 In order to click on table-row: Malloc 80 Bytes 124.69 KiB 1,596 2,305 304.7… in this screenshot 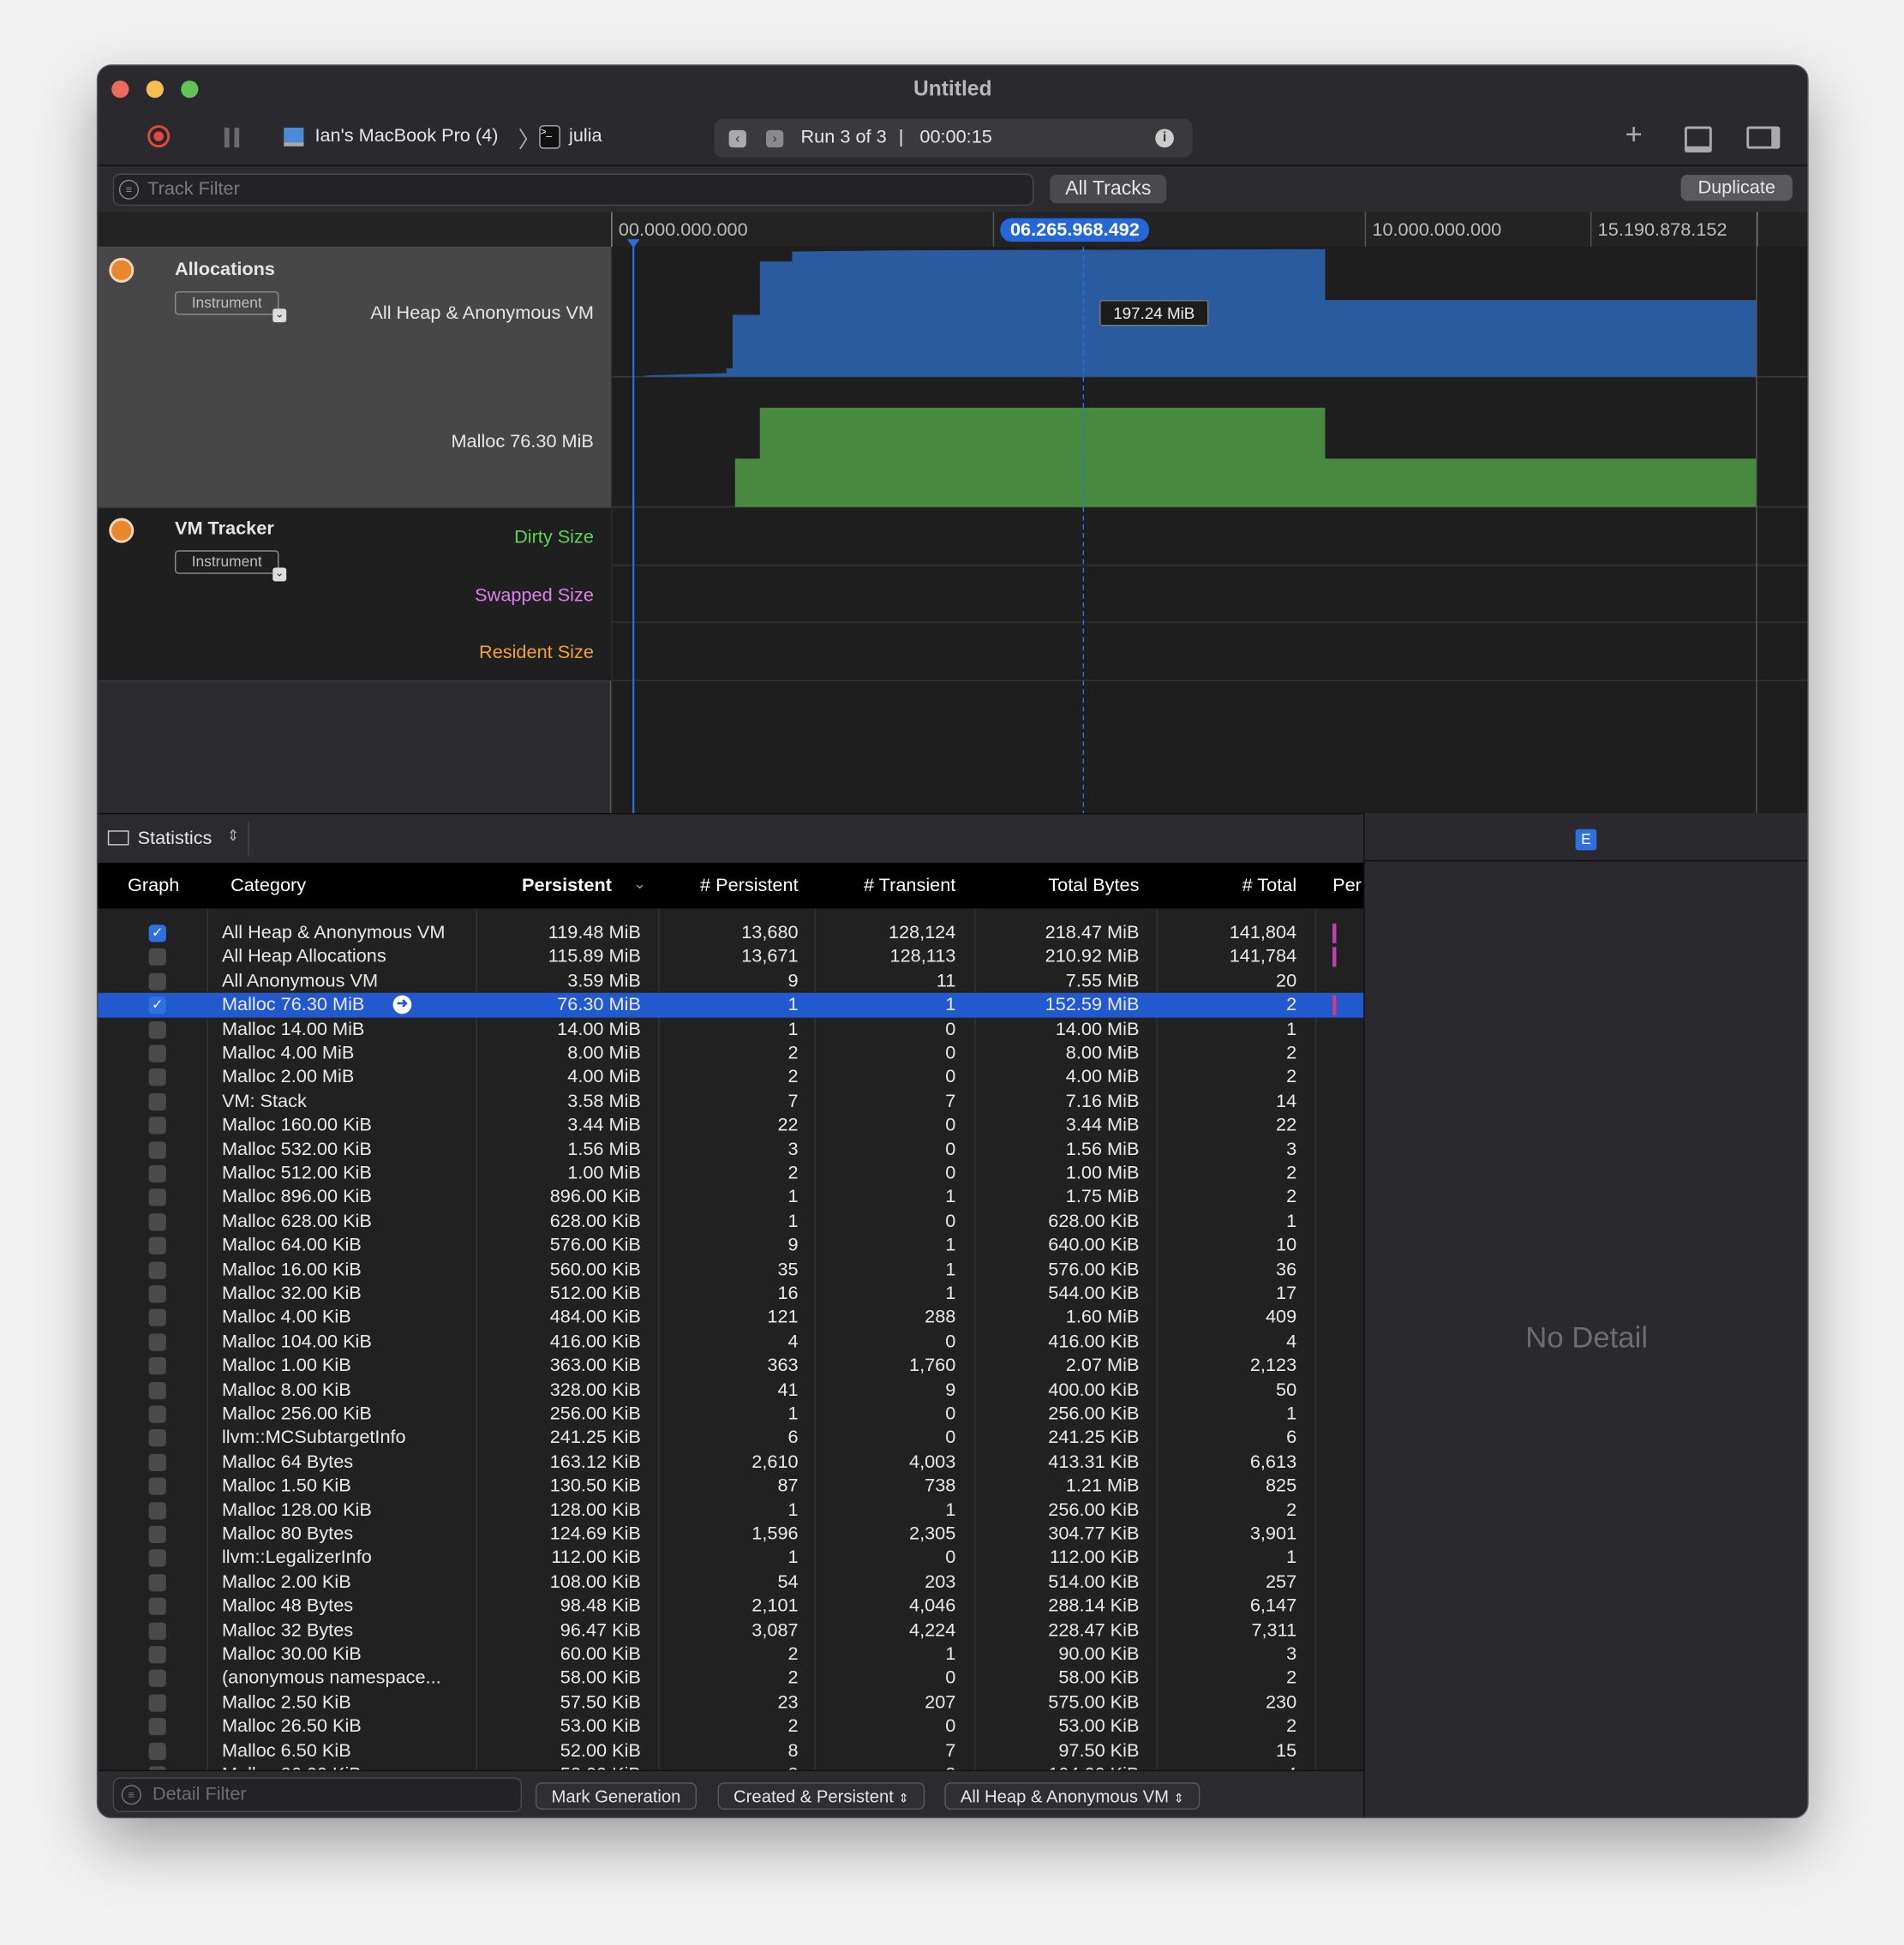, I will do `click(730, 1534)`.